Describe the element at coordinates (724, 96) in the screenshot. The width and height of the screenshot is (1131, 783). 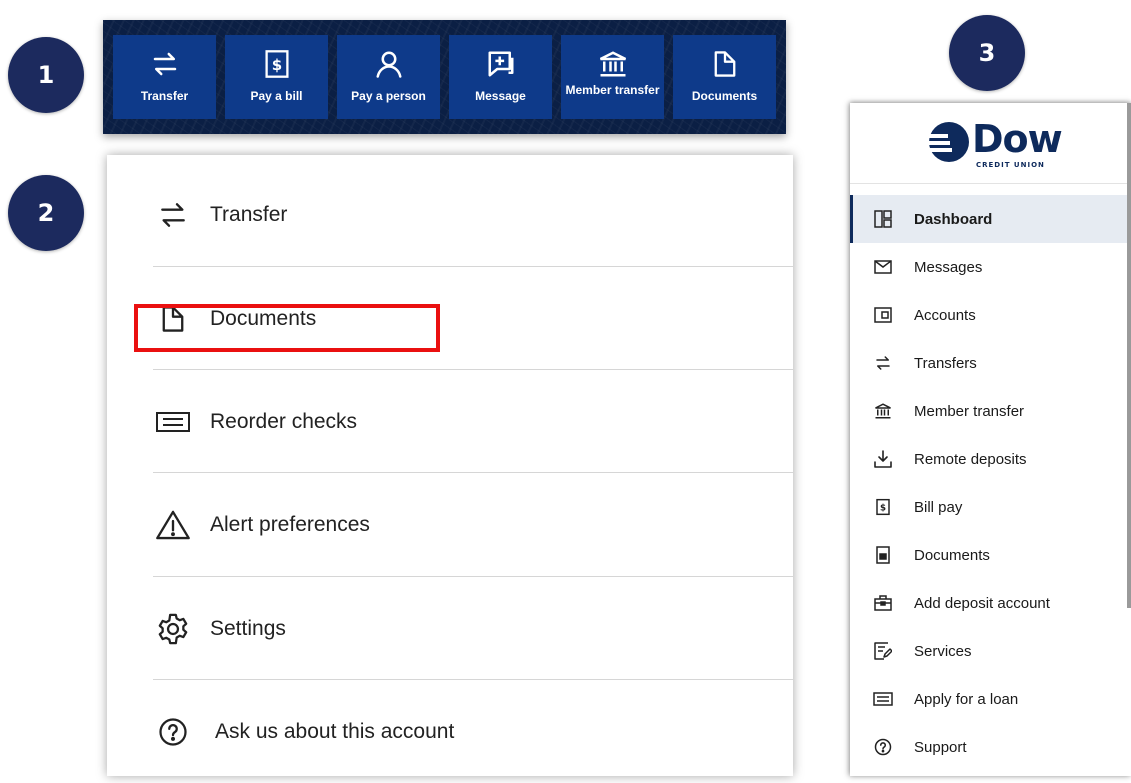
I see `quick-action-label: Documents` at that location.